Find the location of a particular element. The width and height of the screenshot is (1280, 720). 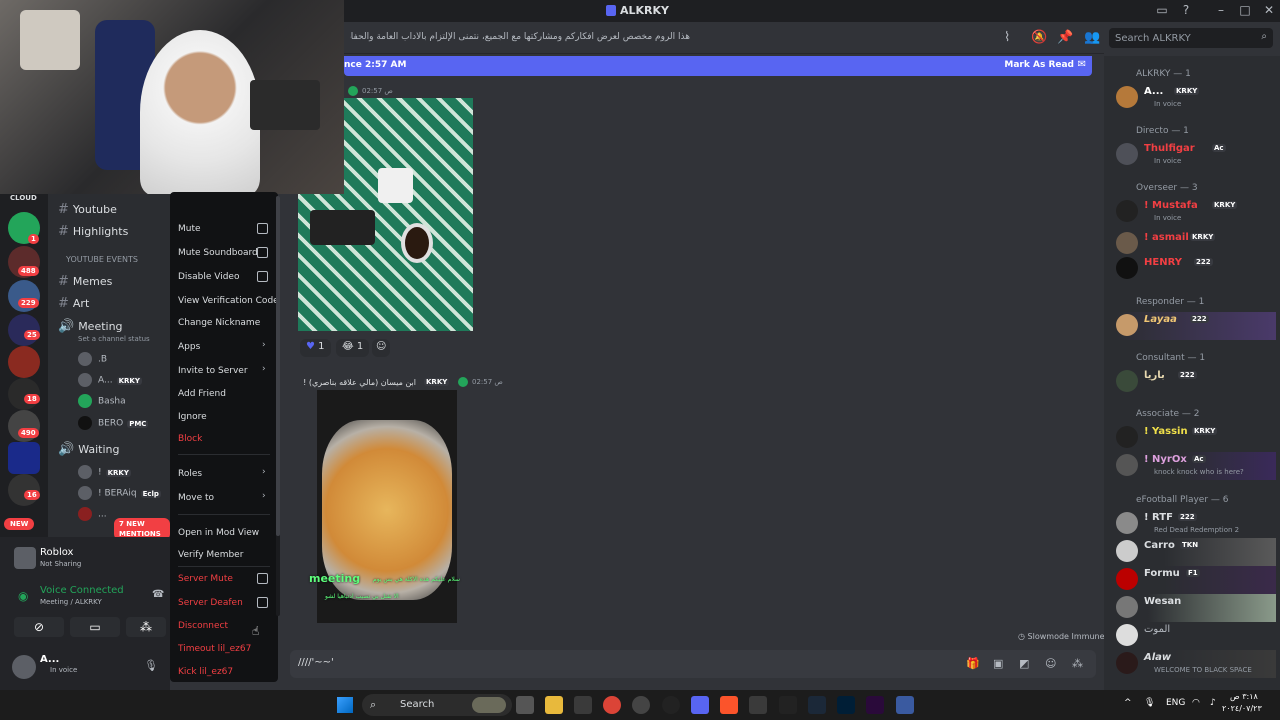

member-item: Alaw WELCOME TO BLACK SPACE is located at coordinates (1196, 664).